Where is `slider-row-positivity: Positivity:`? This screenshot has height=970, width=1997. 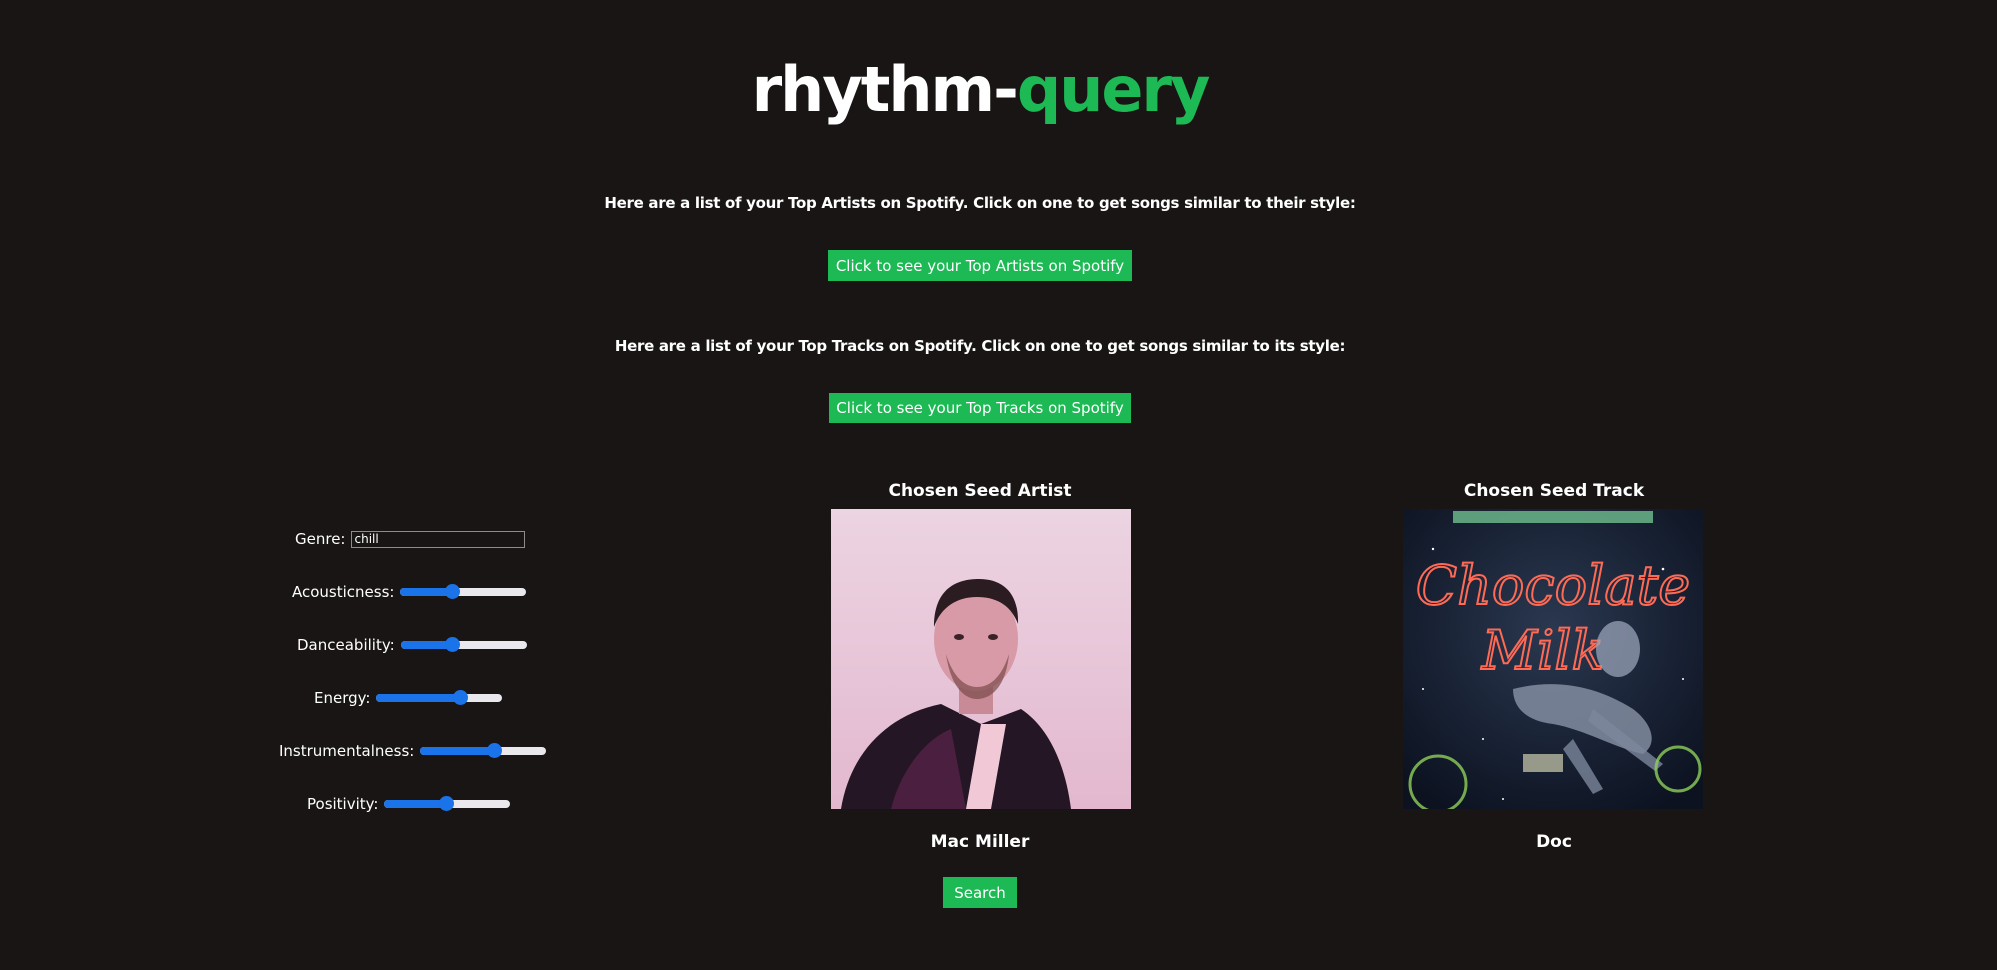
slider-row-positivity: Positivity: is located at coordinates (409, 804).